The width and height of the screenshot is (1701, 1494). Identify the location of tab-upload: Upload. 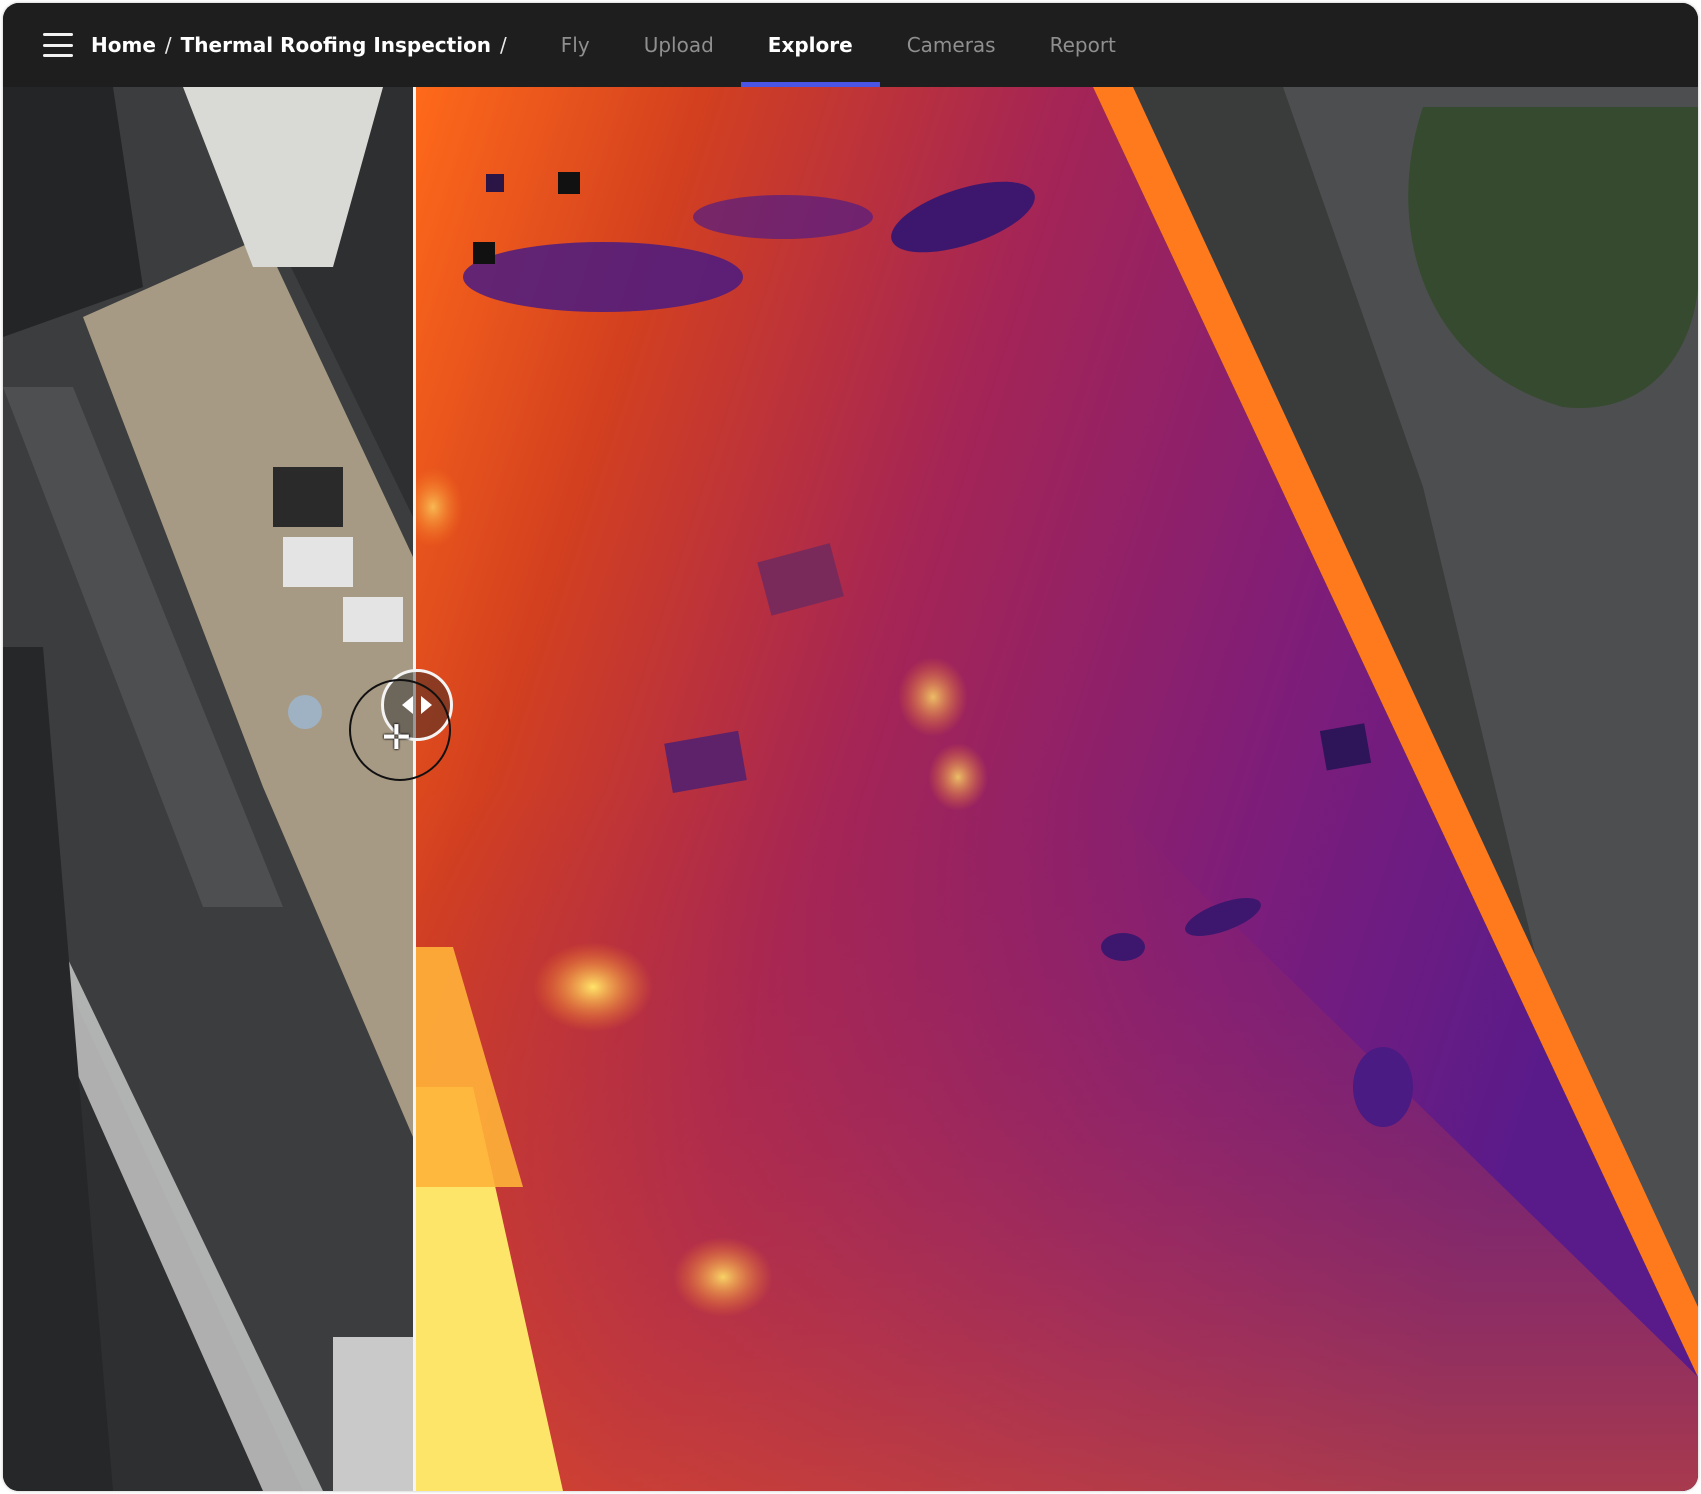
(679, 45).